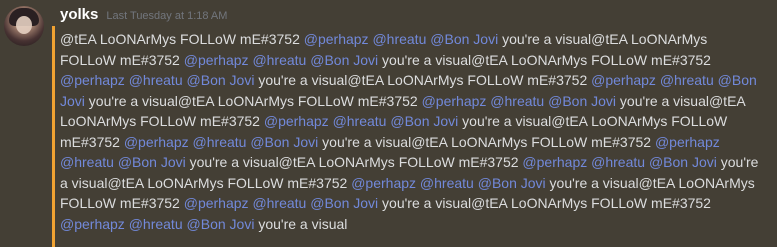 This screenshot has width=777, height=247. What do you see at coordinates (301, 223) in the screenshot?
I see `message-text-segment: you're a visual` at bounding box center [301, 223].